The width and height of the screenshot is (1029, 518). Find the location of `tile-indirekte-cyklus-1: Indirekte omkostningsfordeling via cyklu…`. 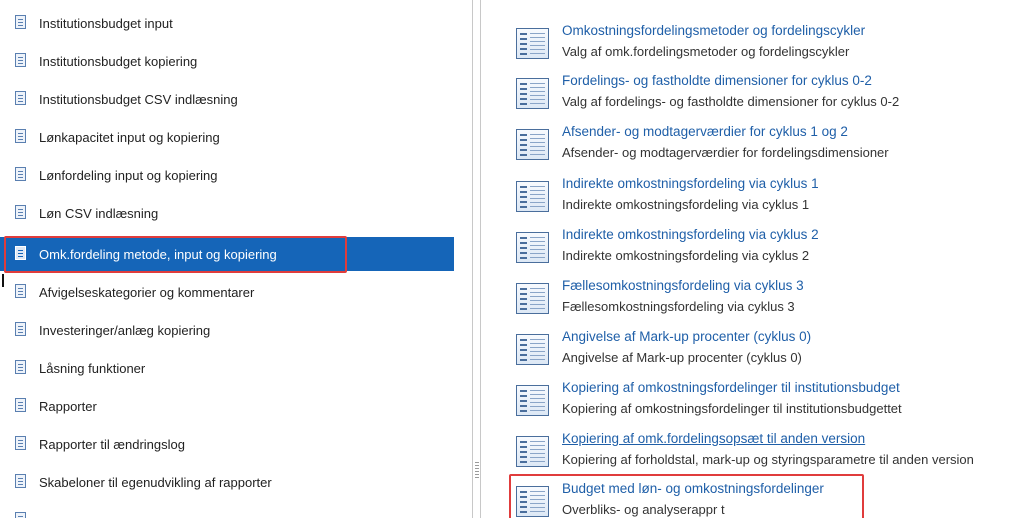

tile-indirekte-cyklus-1: Indirekte omkostningsfordeling via cyklu… is located at coordinates (762, 195).